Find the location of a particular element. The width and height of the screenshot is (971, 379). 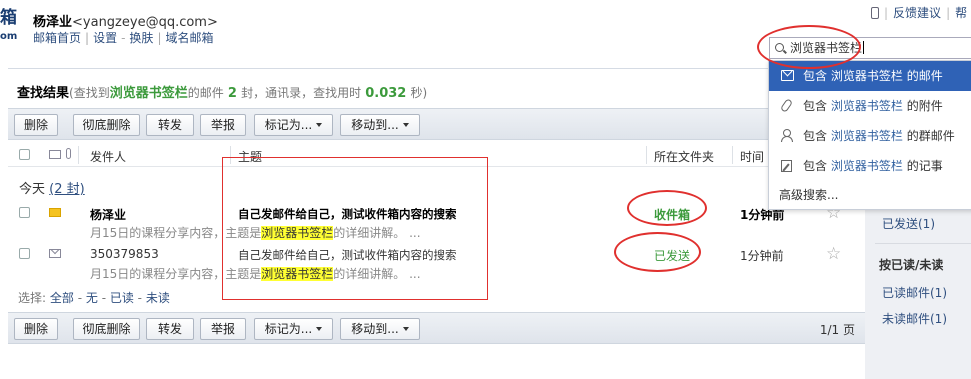

mail-time: 1分钟前 is located at coordinates (762, 256).